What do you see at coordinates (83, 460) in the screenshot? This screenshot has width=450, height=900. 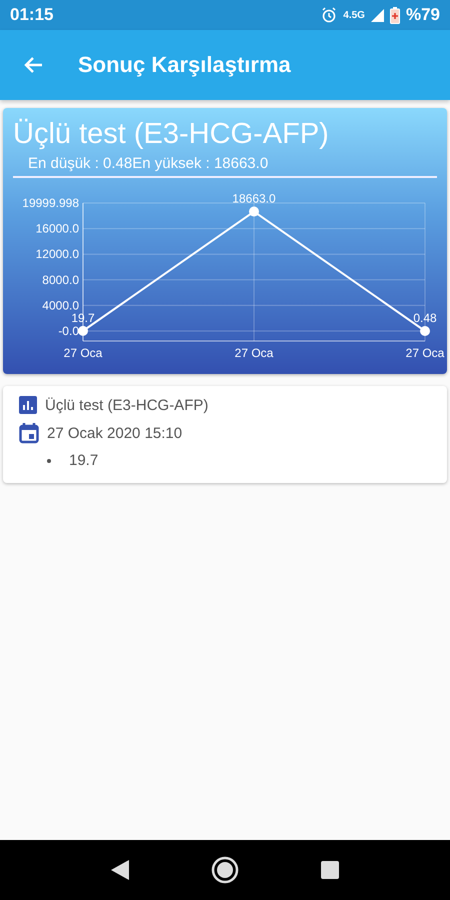 I see `result-value: 19.7` at bounding box center [83, 460].